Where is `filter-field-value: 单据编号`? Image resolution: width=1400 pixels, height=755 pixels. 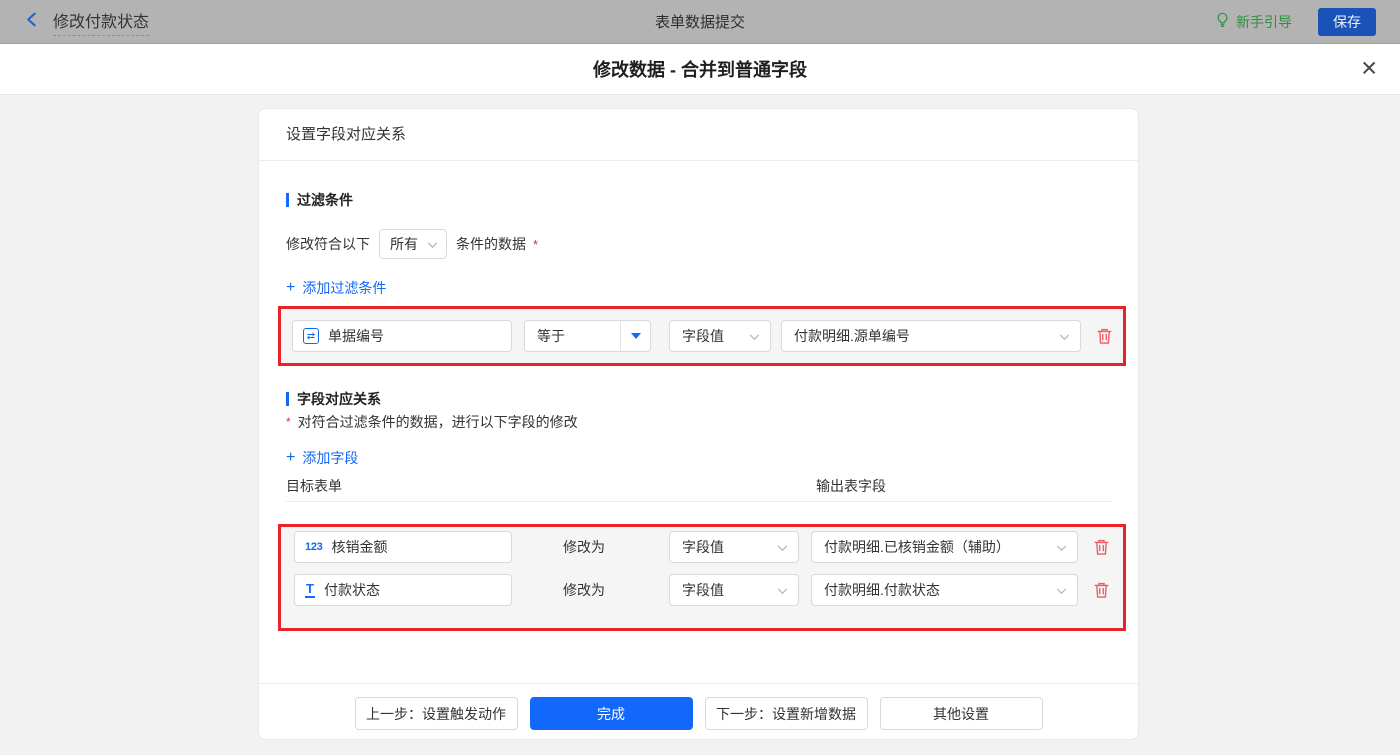 filter-field-value: 单据编号 is located at coordinates (356, 336).